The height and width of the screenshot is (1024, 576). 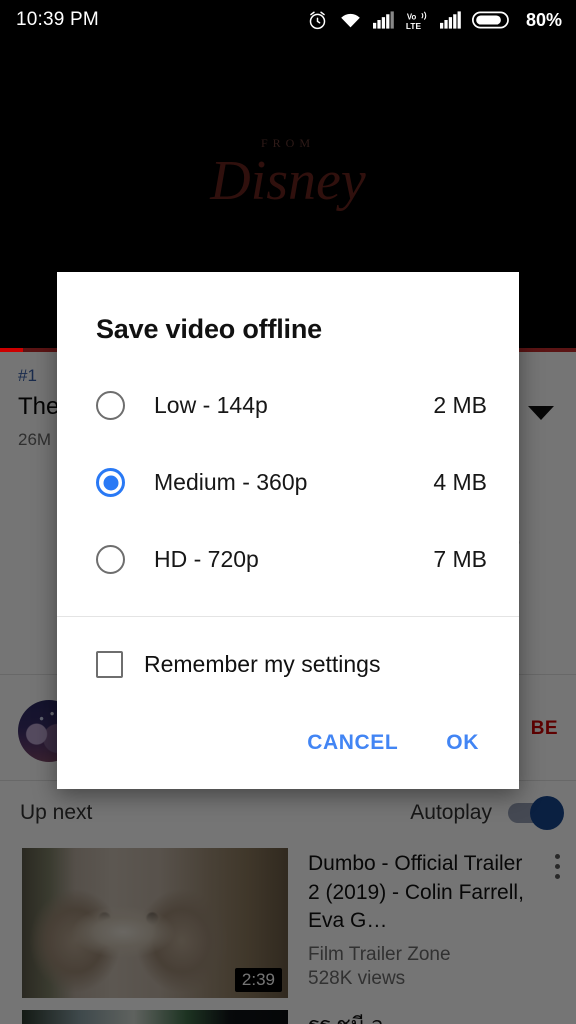 What do you see at coordinates (209, 329) in the screenshot?
I see `dialog-title: Save video offline` at bounding box center [209, 329].